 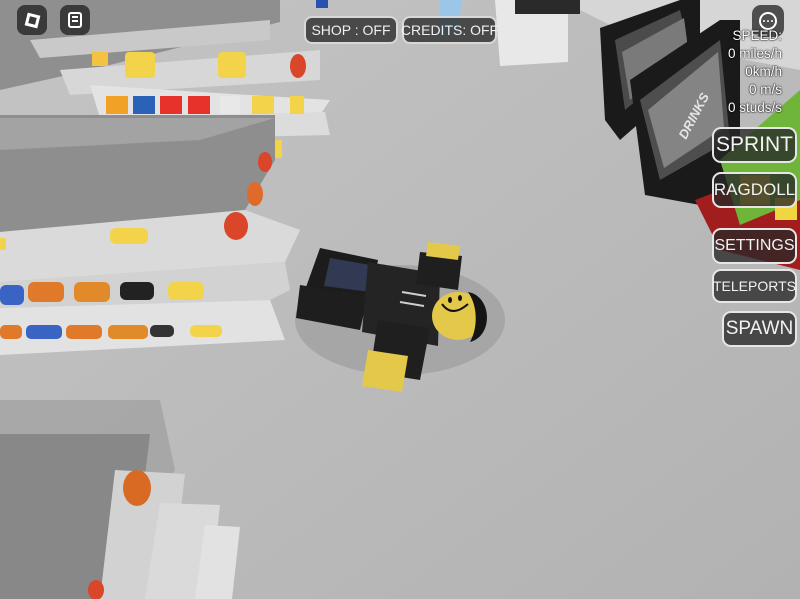 What do you see at coordinates (759, 329) in the screenshot?
I see `spawn-button: SPAWN` at bounding box center [759, 329].